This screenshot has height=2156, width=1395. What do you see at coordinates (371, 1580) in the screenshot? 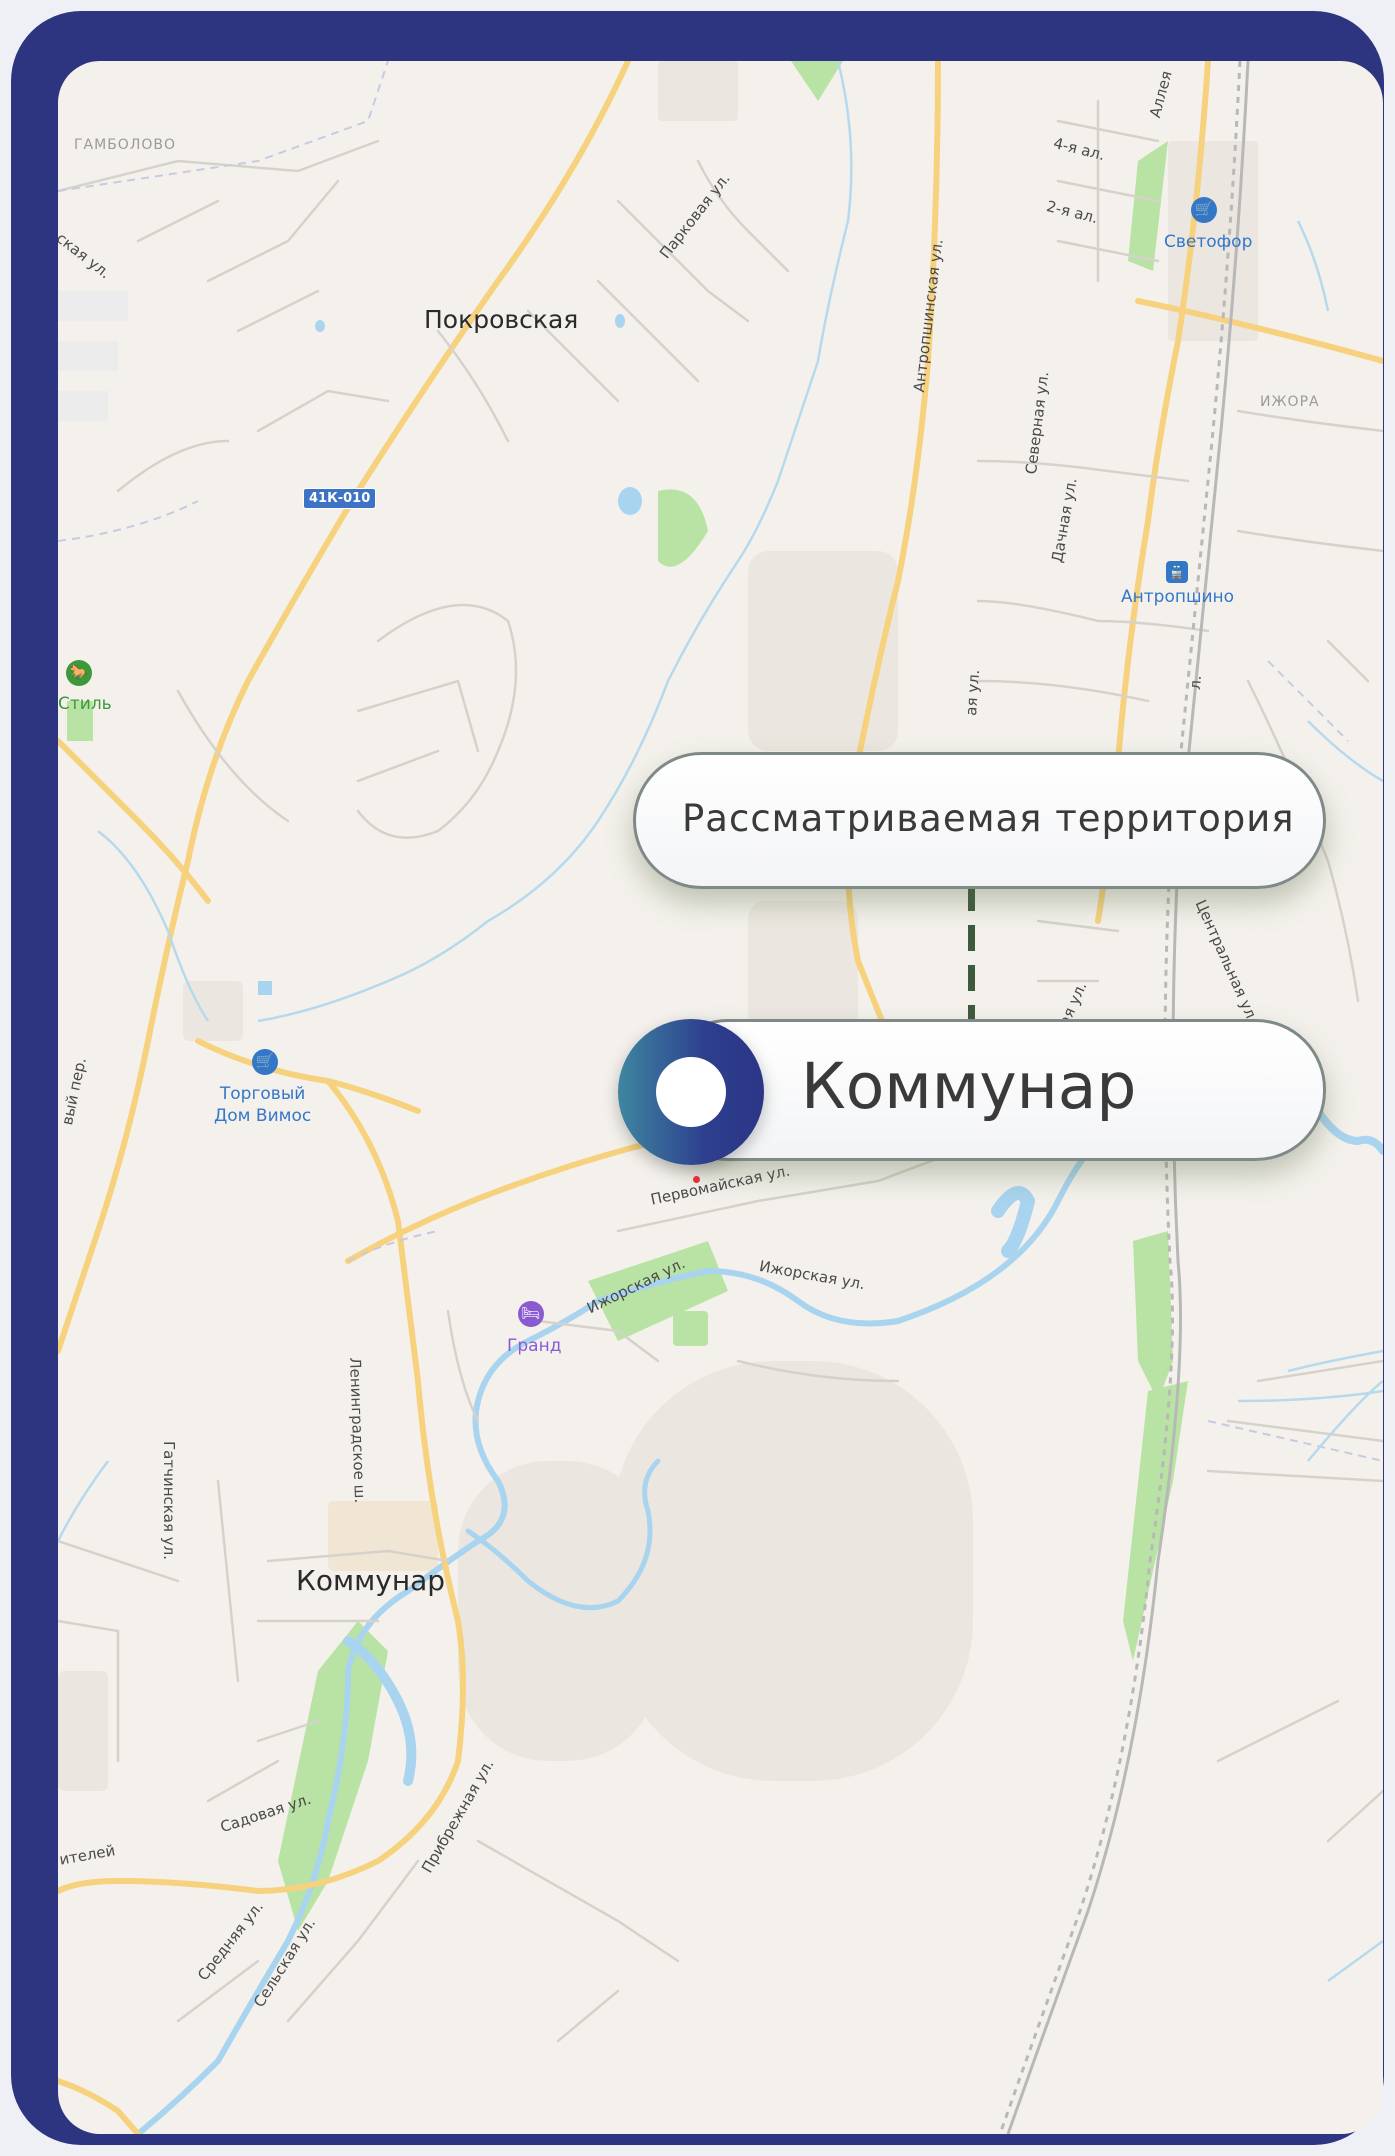
I see `town-label-kommunar: Коммунар` at bounding box center [371, 1580].